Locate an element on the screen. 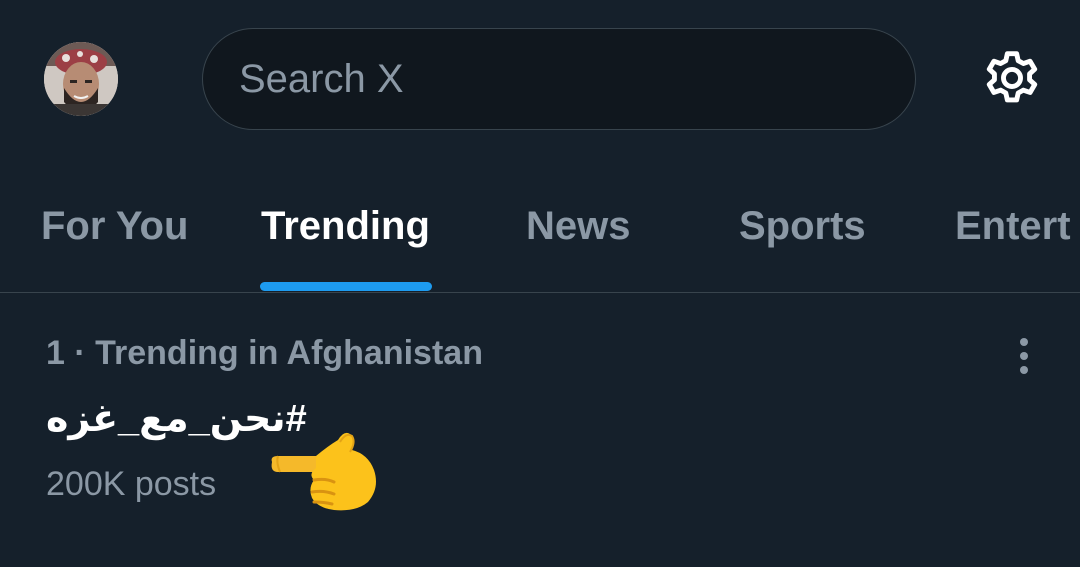 The image size is (1080, 567). trend-post-count: 200K posts is located at coordinates (131, 484).